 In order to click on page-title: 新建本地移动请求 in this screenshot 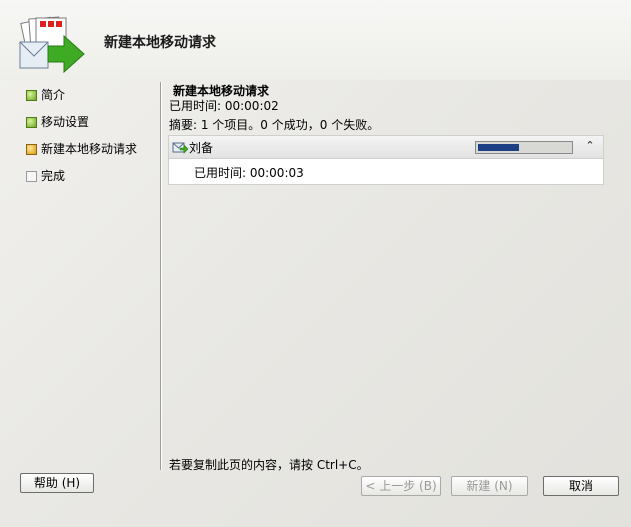, I will do `click(160, 43)`.